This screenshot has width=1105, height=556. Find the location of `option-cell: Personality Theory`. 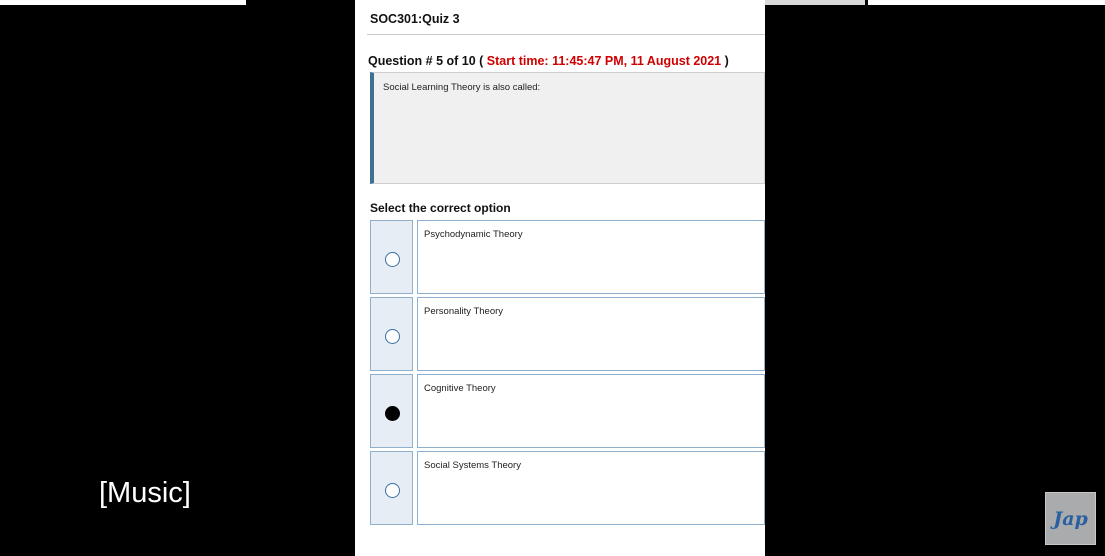

option-cell: Personality Theory is located at coordinates (591, 334).